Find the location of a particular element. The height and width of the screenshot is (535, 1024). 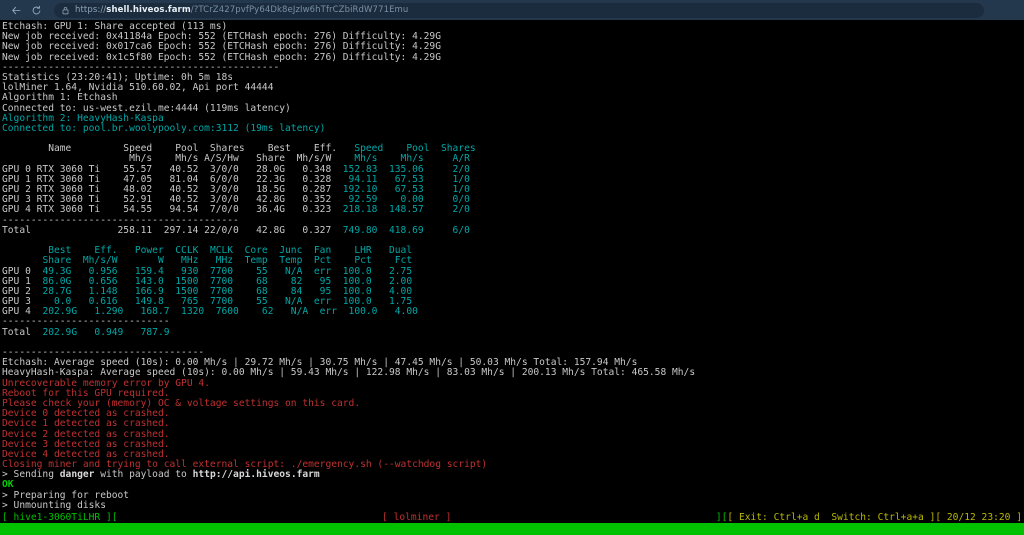

terminal-line: > Unmounting disks is located at coordinates (54, 505).